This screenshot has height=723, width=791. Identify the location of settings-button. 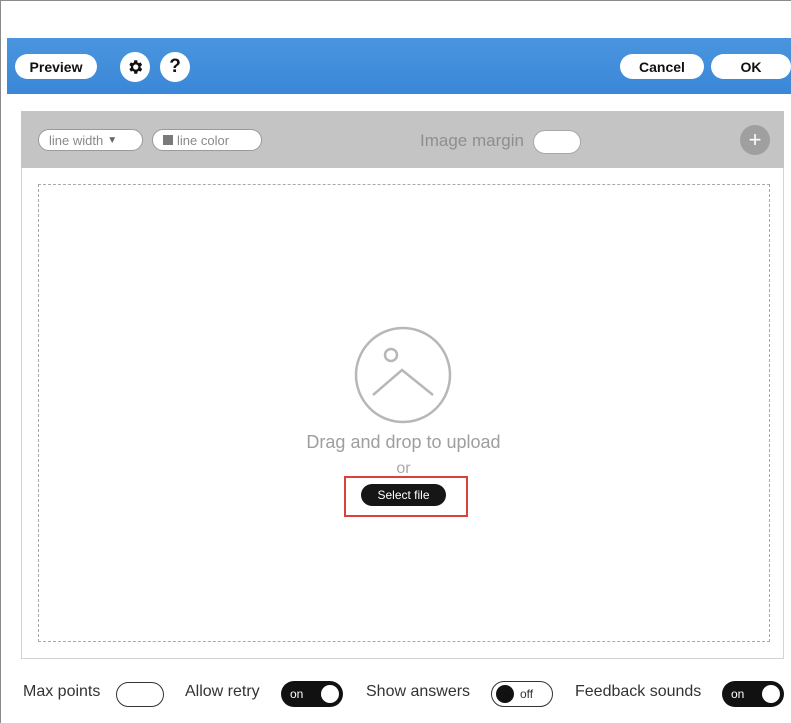
(135, 67).